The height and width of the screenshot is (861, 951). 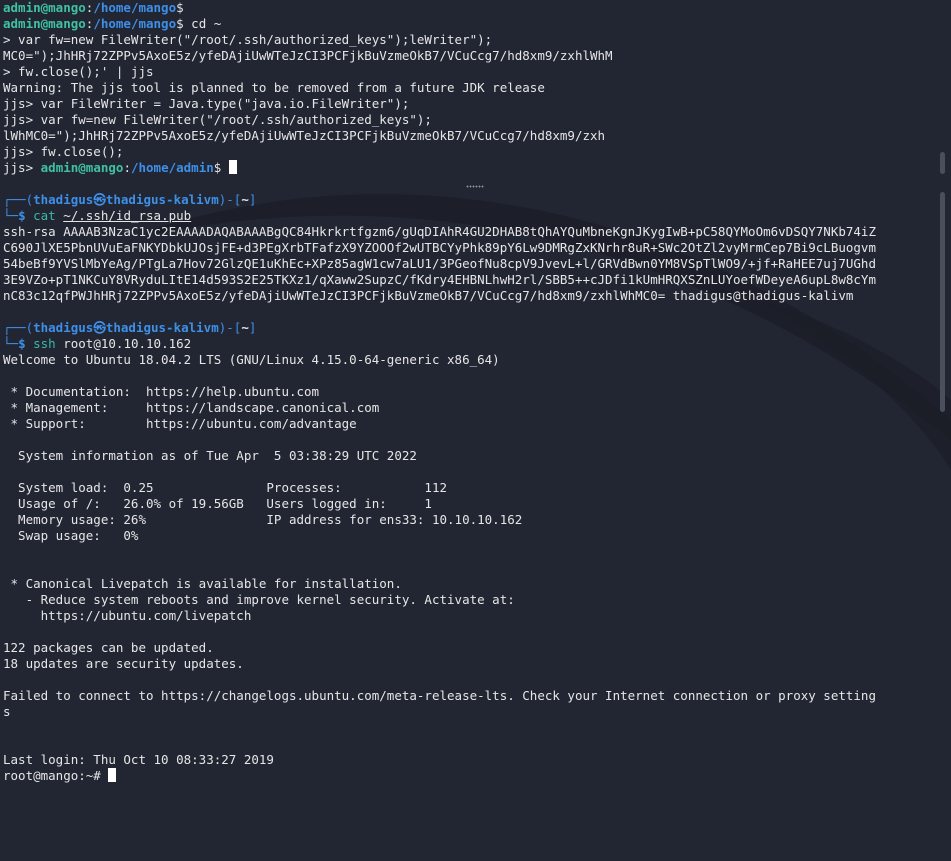 I want to click on output-line: * Support: https://ubuntu.com/advantage, so click(x=180, y=423).